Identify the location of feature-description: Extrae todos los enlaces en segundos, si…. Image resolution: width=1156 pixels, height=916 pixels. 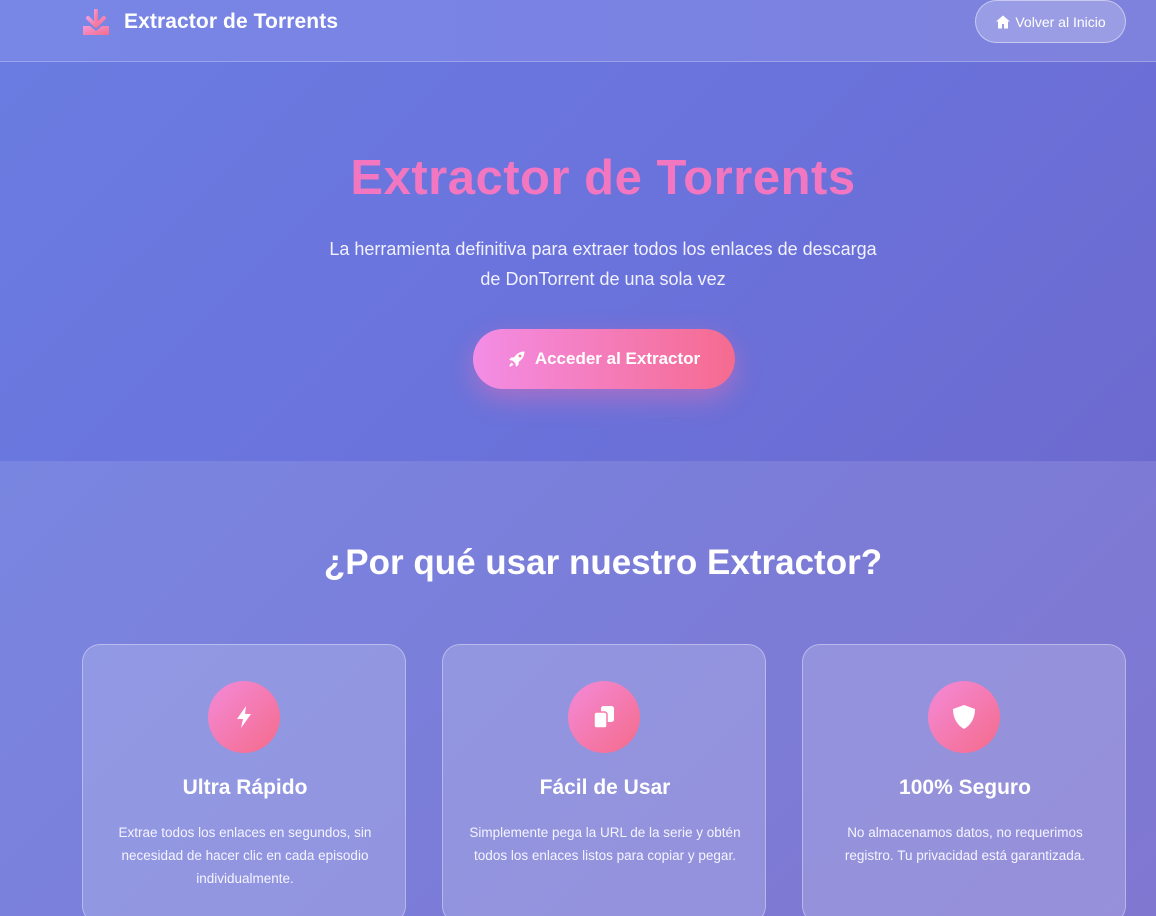
(245, 855).